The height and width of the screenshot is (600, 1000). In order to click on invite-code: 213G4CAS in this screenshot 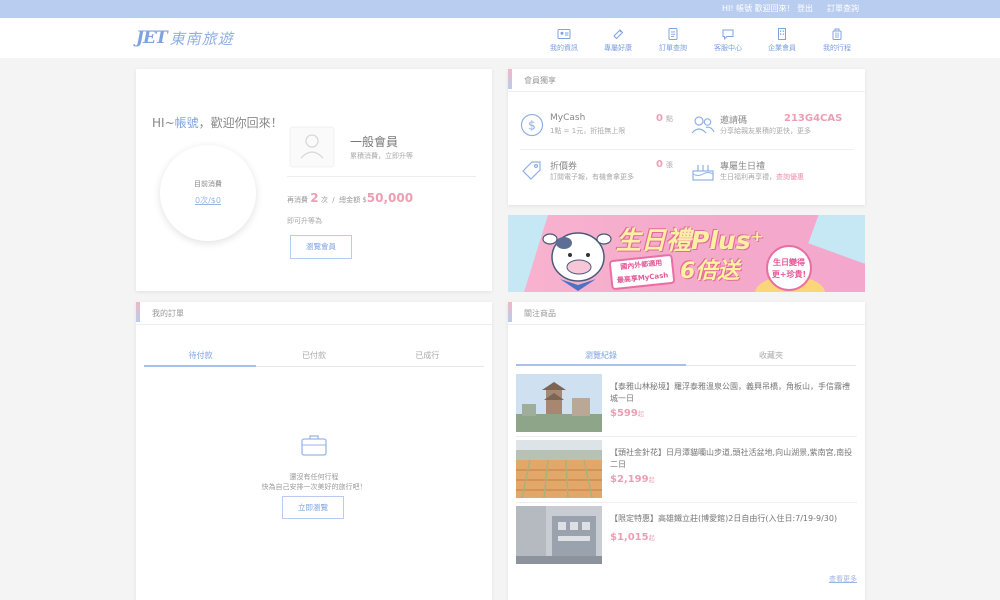, I will do `click(813, 118)`.